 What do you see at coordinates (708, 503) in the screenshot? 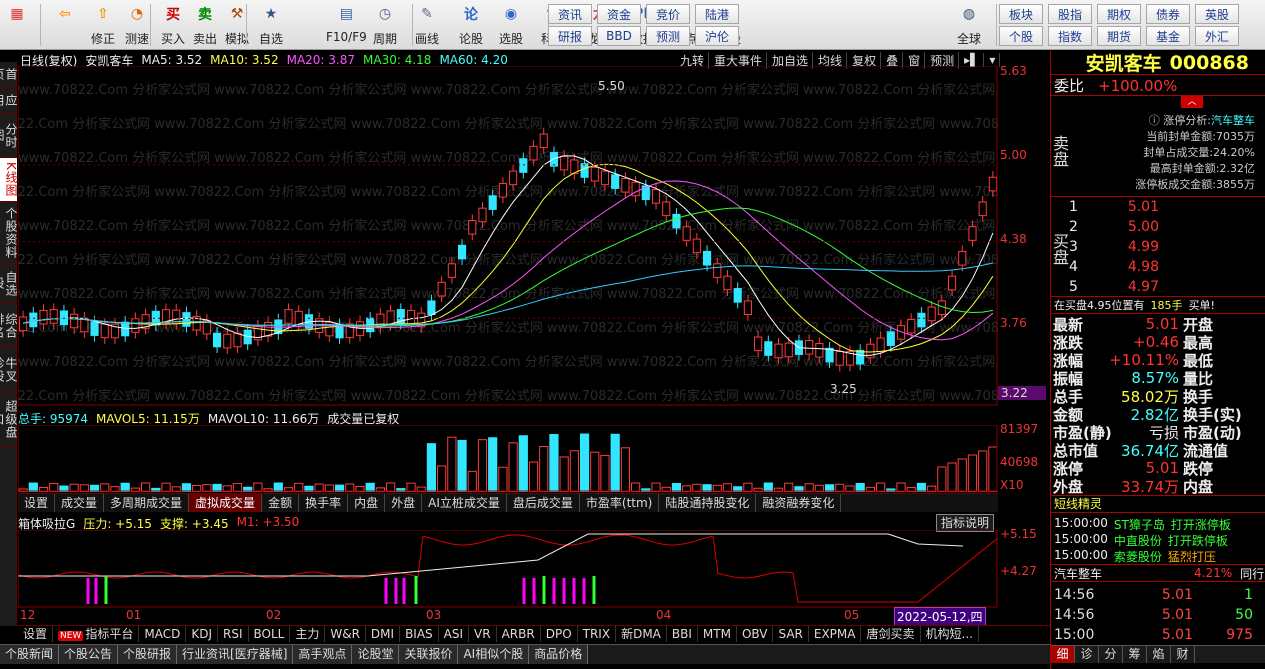
I see `volume-subtab: 陆股通持股变化` at bounding box center [708, 503].